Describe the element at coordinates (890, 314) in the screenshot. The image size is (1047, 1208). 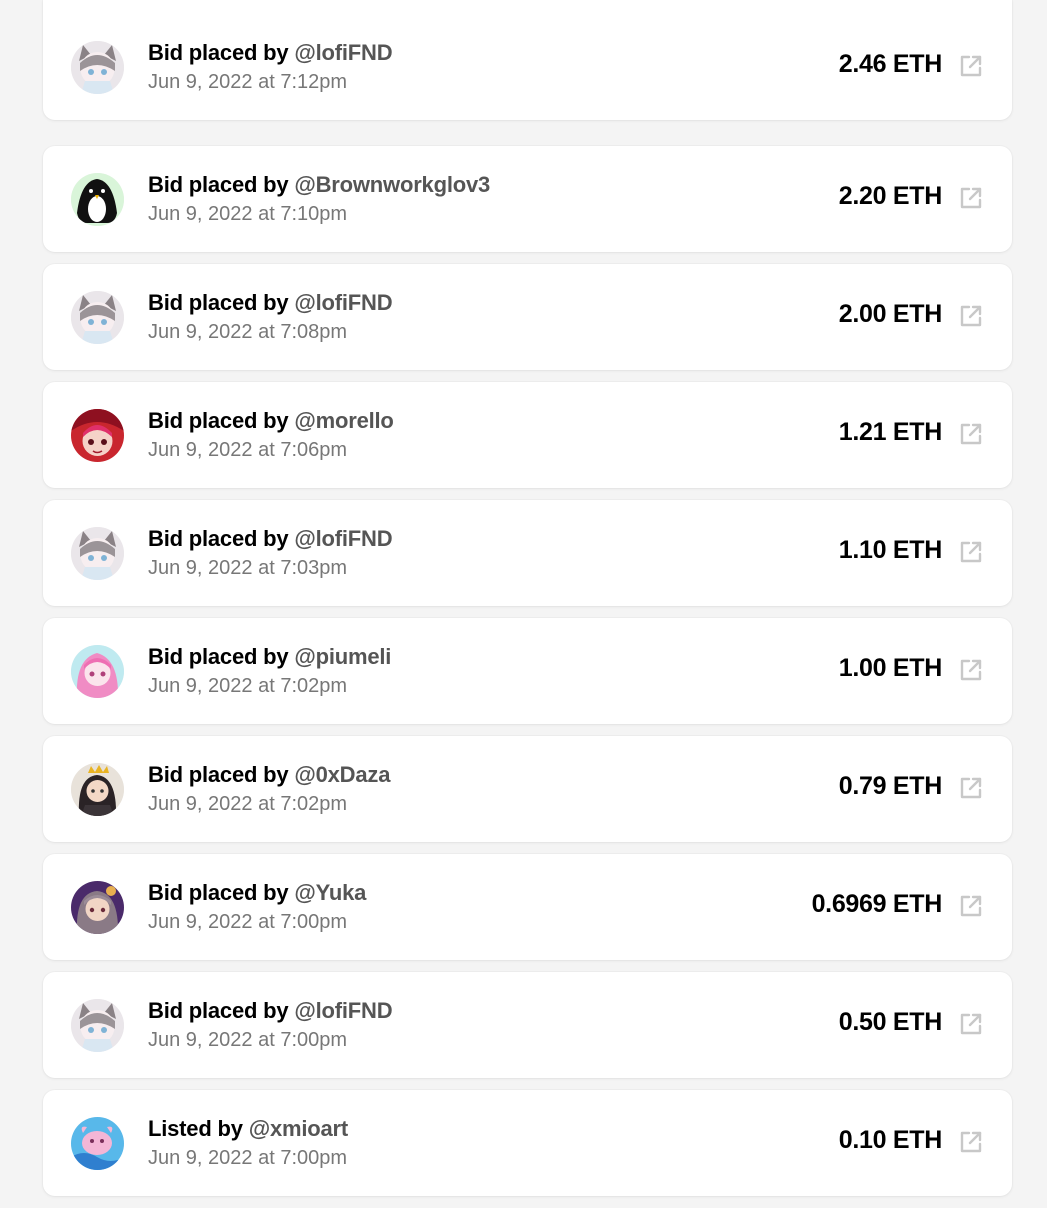
I see `bid-amount: 2.00 ETH` at that location.